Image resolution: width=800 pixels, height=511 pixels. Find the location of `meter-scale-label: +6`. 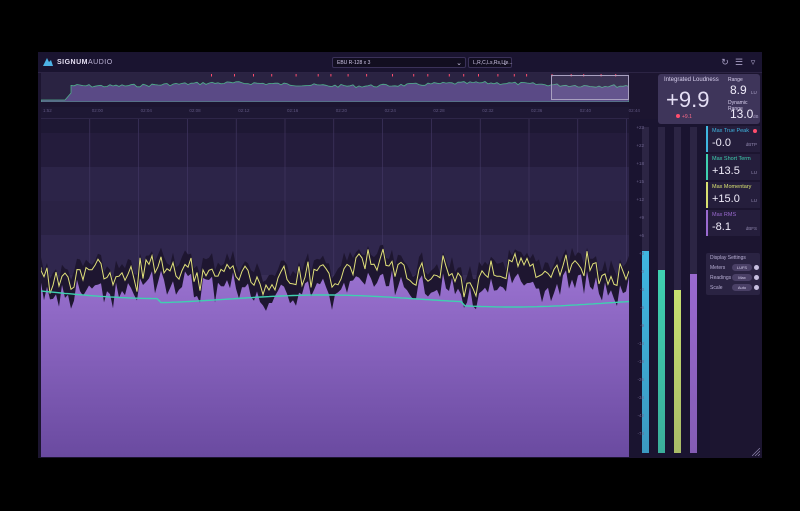

meter-scale-label: +6 is located at coordinates (641, 235).